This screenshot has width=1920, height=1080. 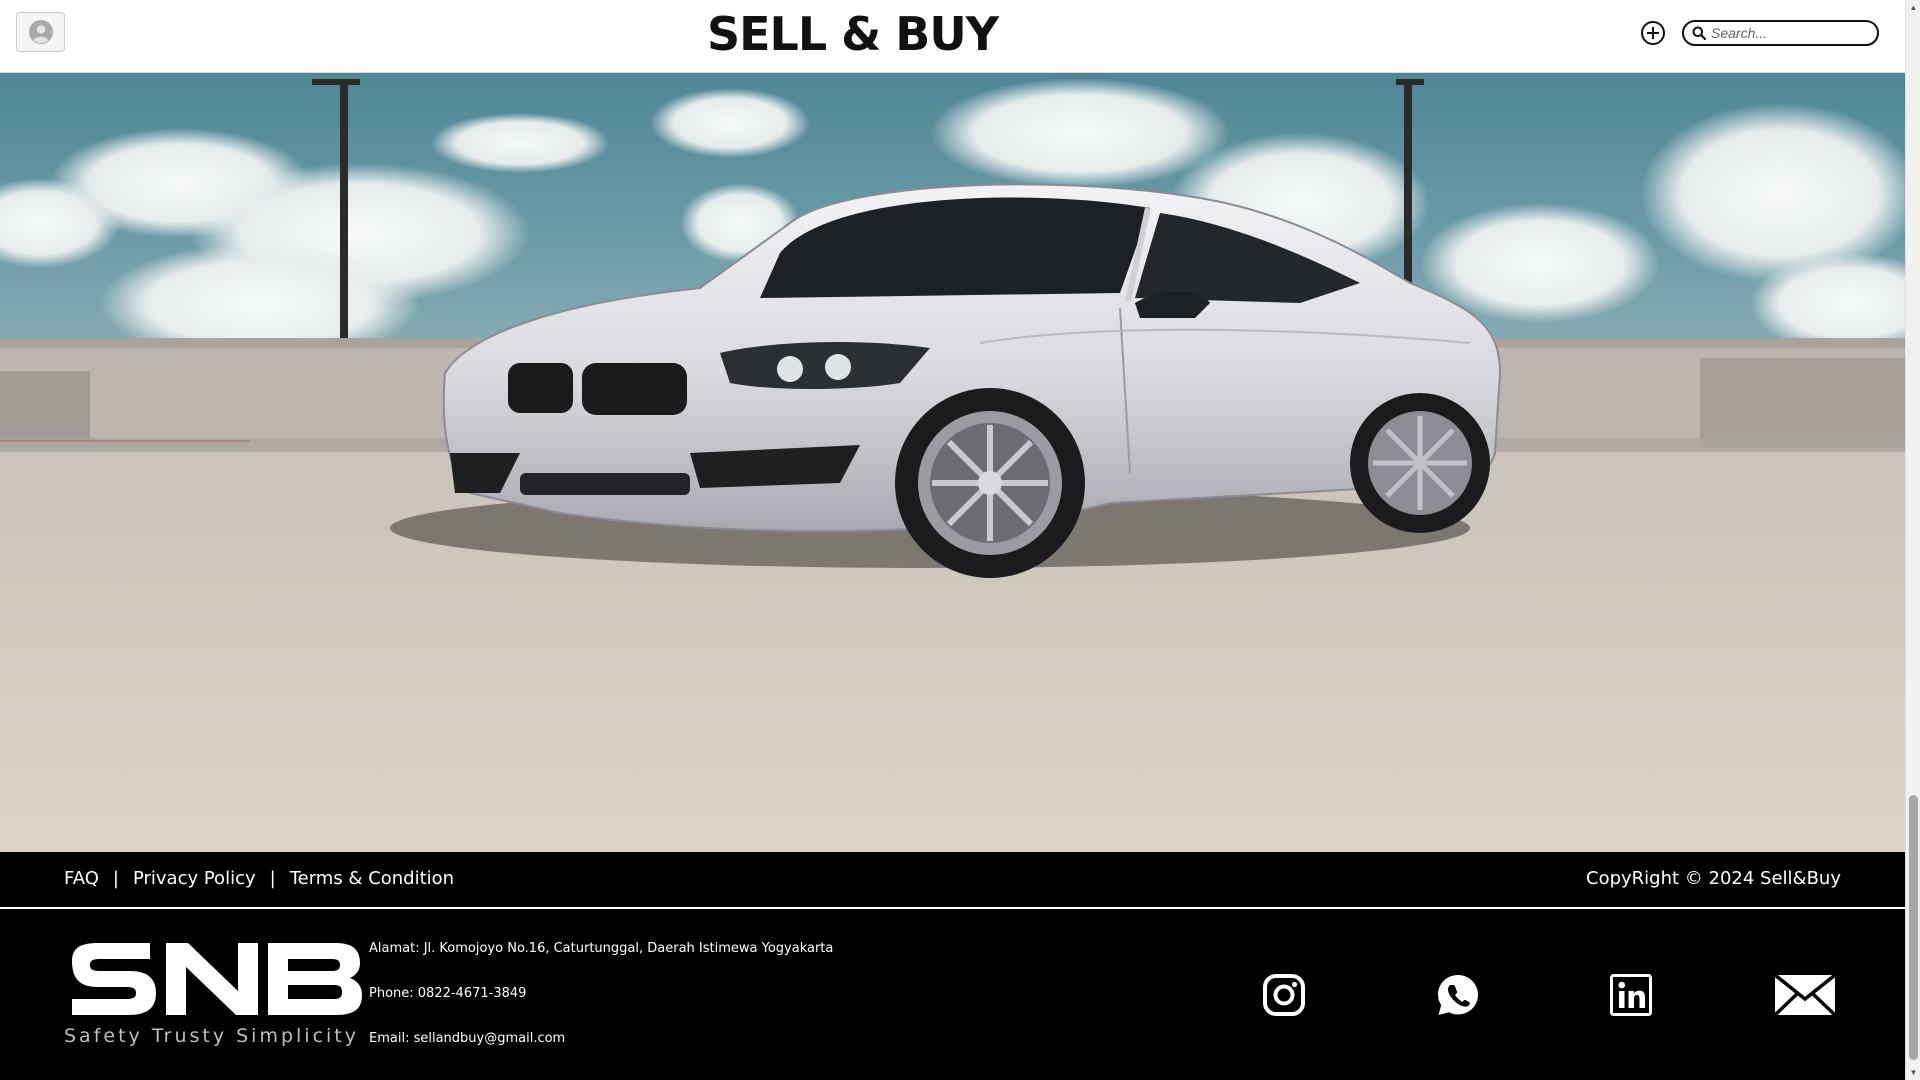 What do you see at coordinates (217, 979) in the screenshot?
I see `snb-logo` at bounding box center [217, 979].